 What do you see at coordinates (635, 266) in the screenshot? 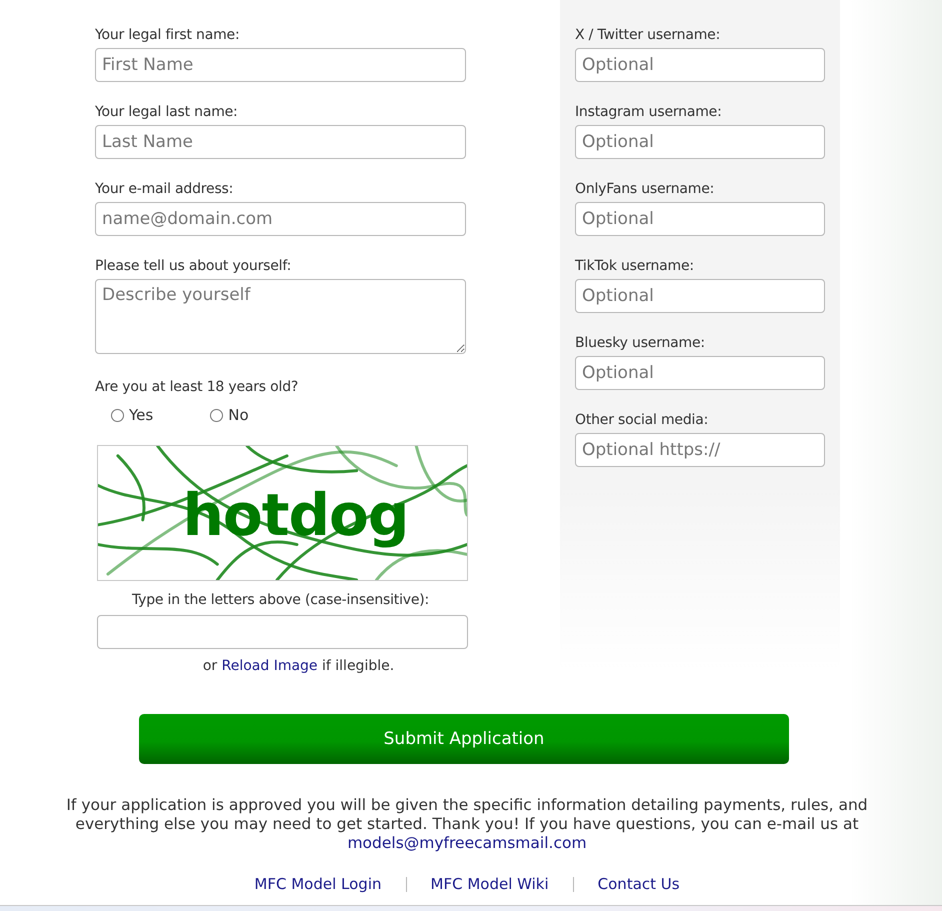
I see `field-label: TikTok username:` at bounding box center [635, 266].